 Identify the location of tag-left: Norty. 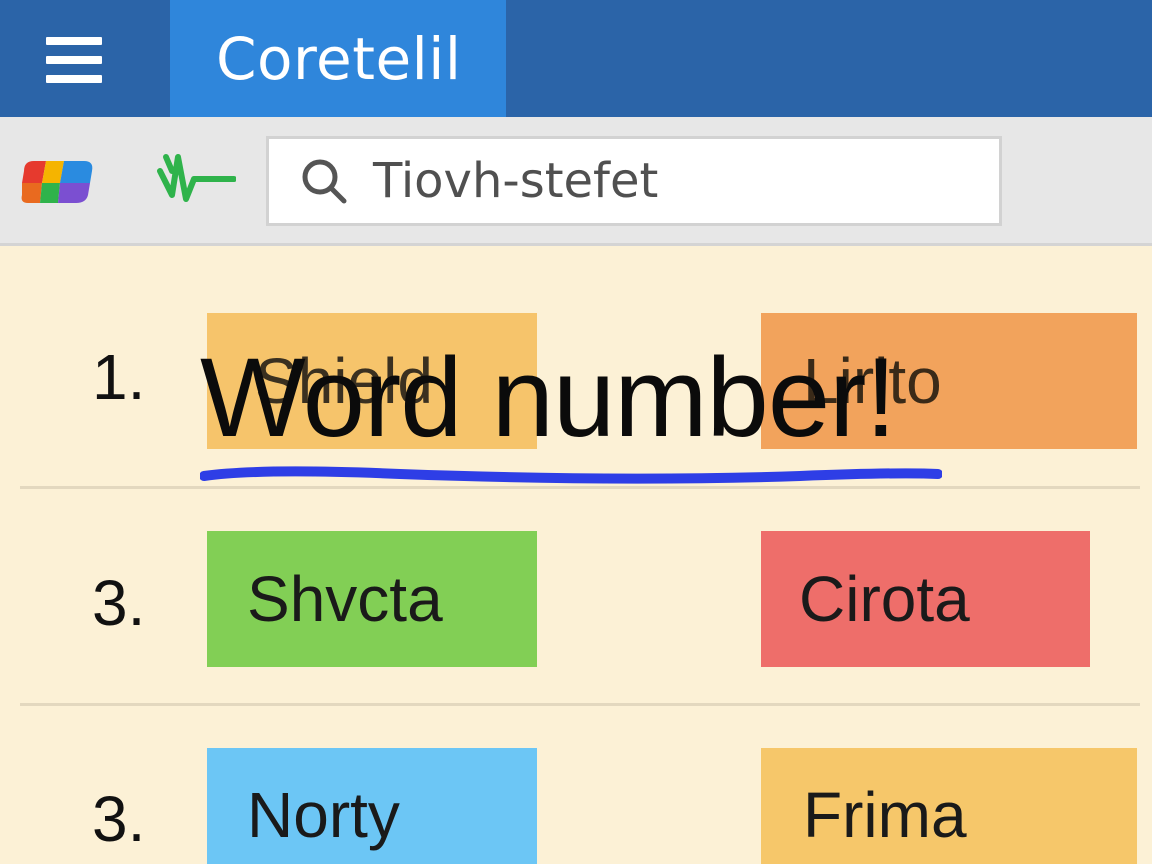
(372, 806).